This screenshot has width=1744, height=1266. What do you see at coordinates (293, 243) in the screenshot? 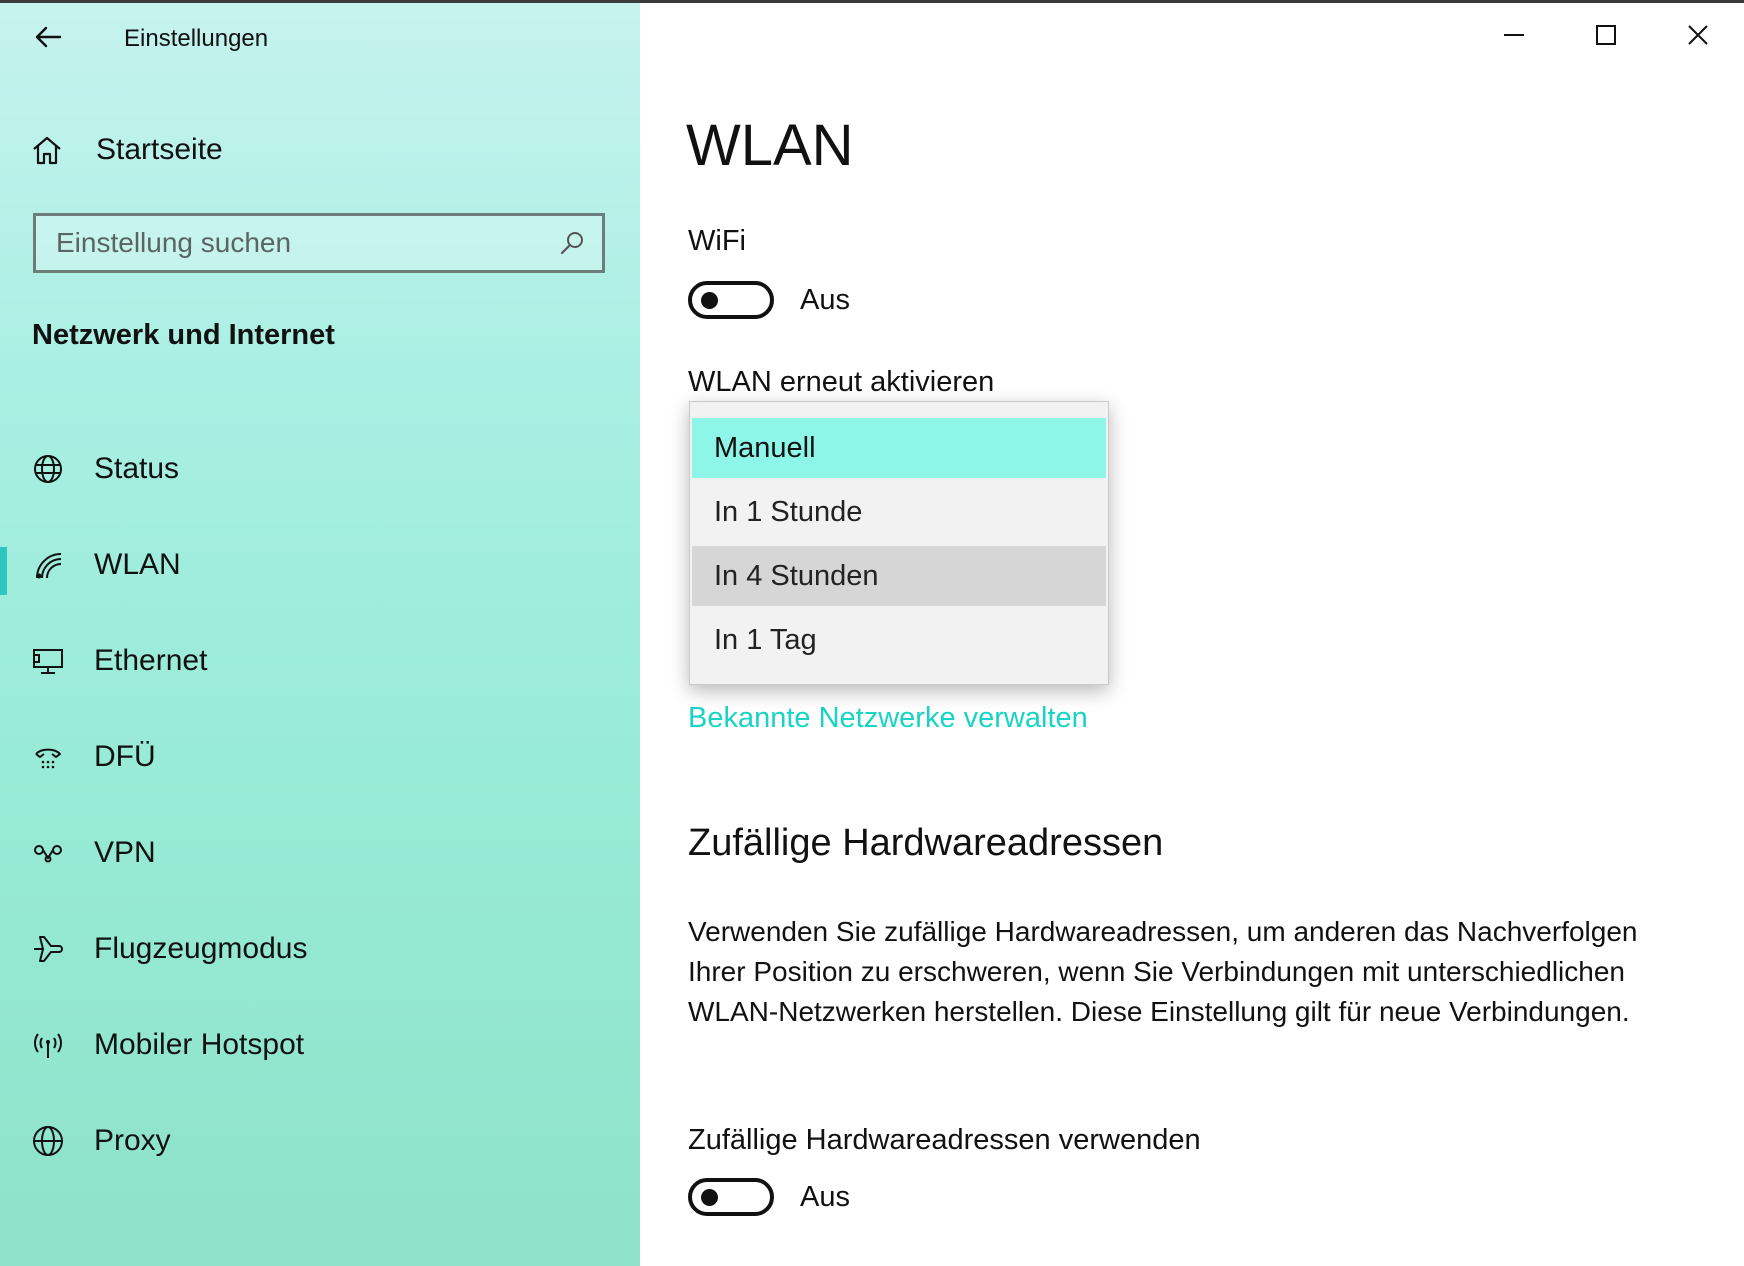
I see `search-input` at bounding box center [293, 243].